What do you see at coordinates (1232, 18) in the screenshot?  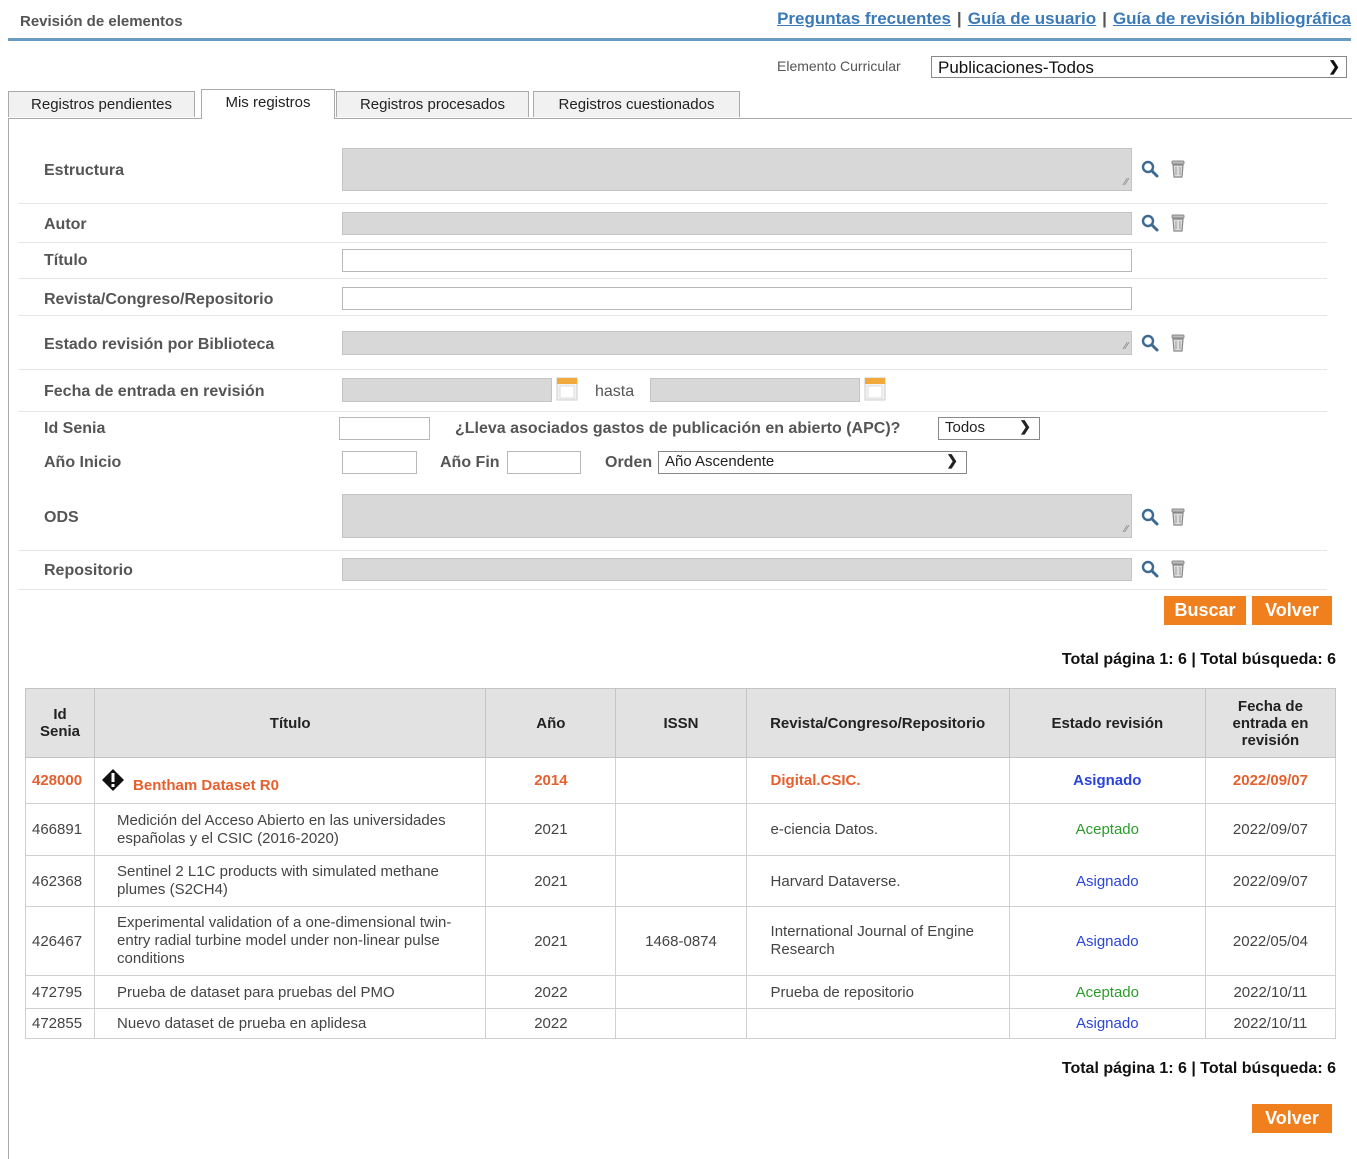 I see `bibliographic-guide-link: Guía de revisión bibliográfica` at bounding box center [1232, 18].